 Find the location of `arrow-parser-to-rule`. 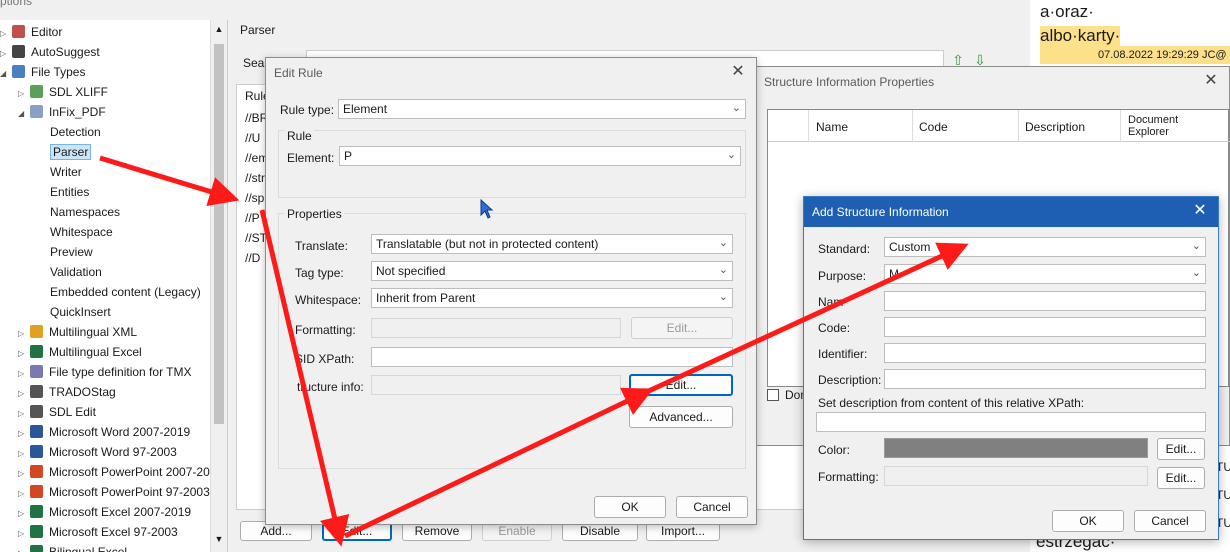

arrow-parser-to-rule is located at coordinates (169, 180).